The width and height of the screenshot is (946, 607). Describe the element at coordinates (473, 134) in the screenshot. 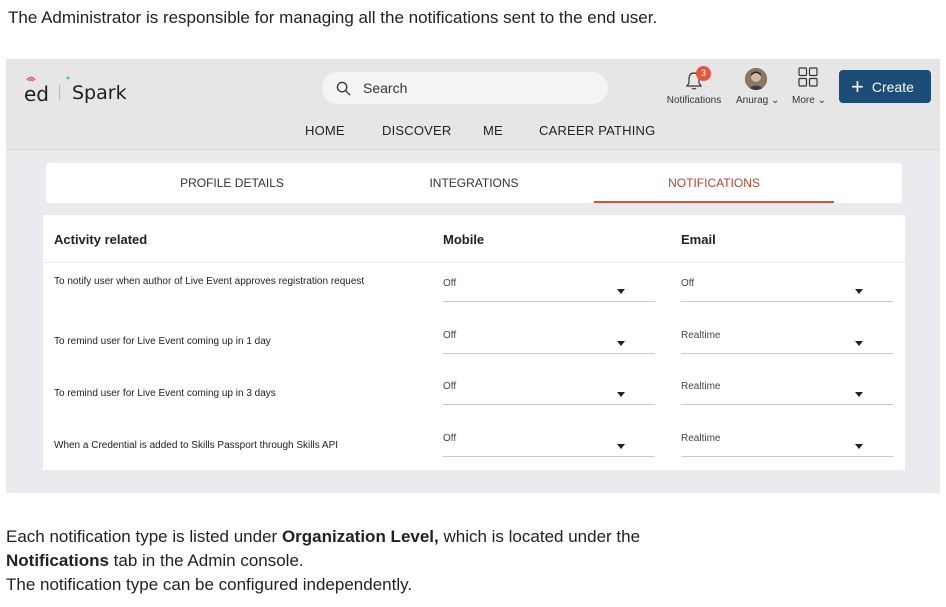

I see `main-nav: HOME DISCOVER ME CAREER PATHING` at that location.